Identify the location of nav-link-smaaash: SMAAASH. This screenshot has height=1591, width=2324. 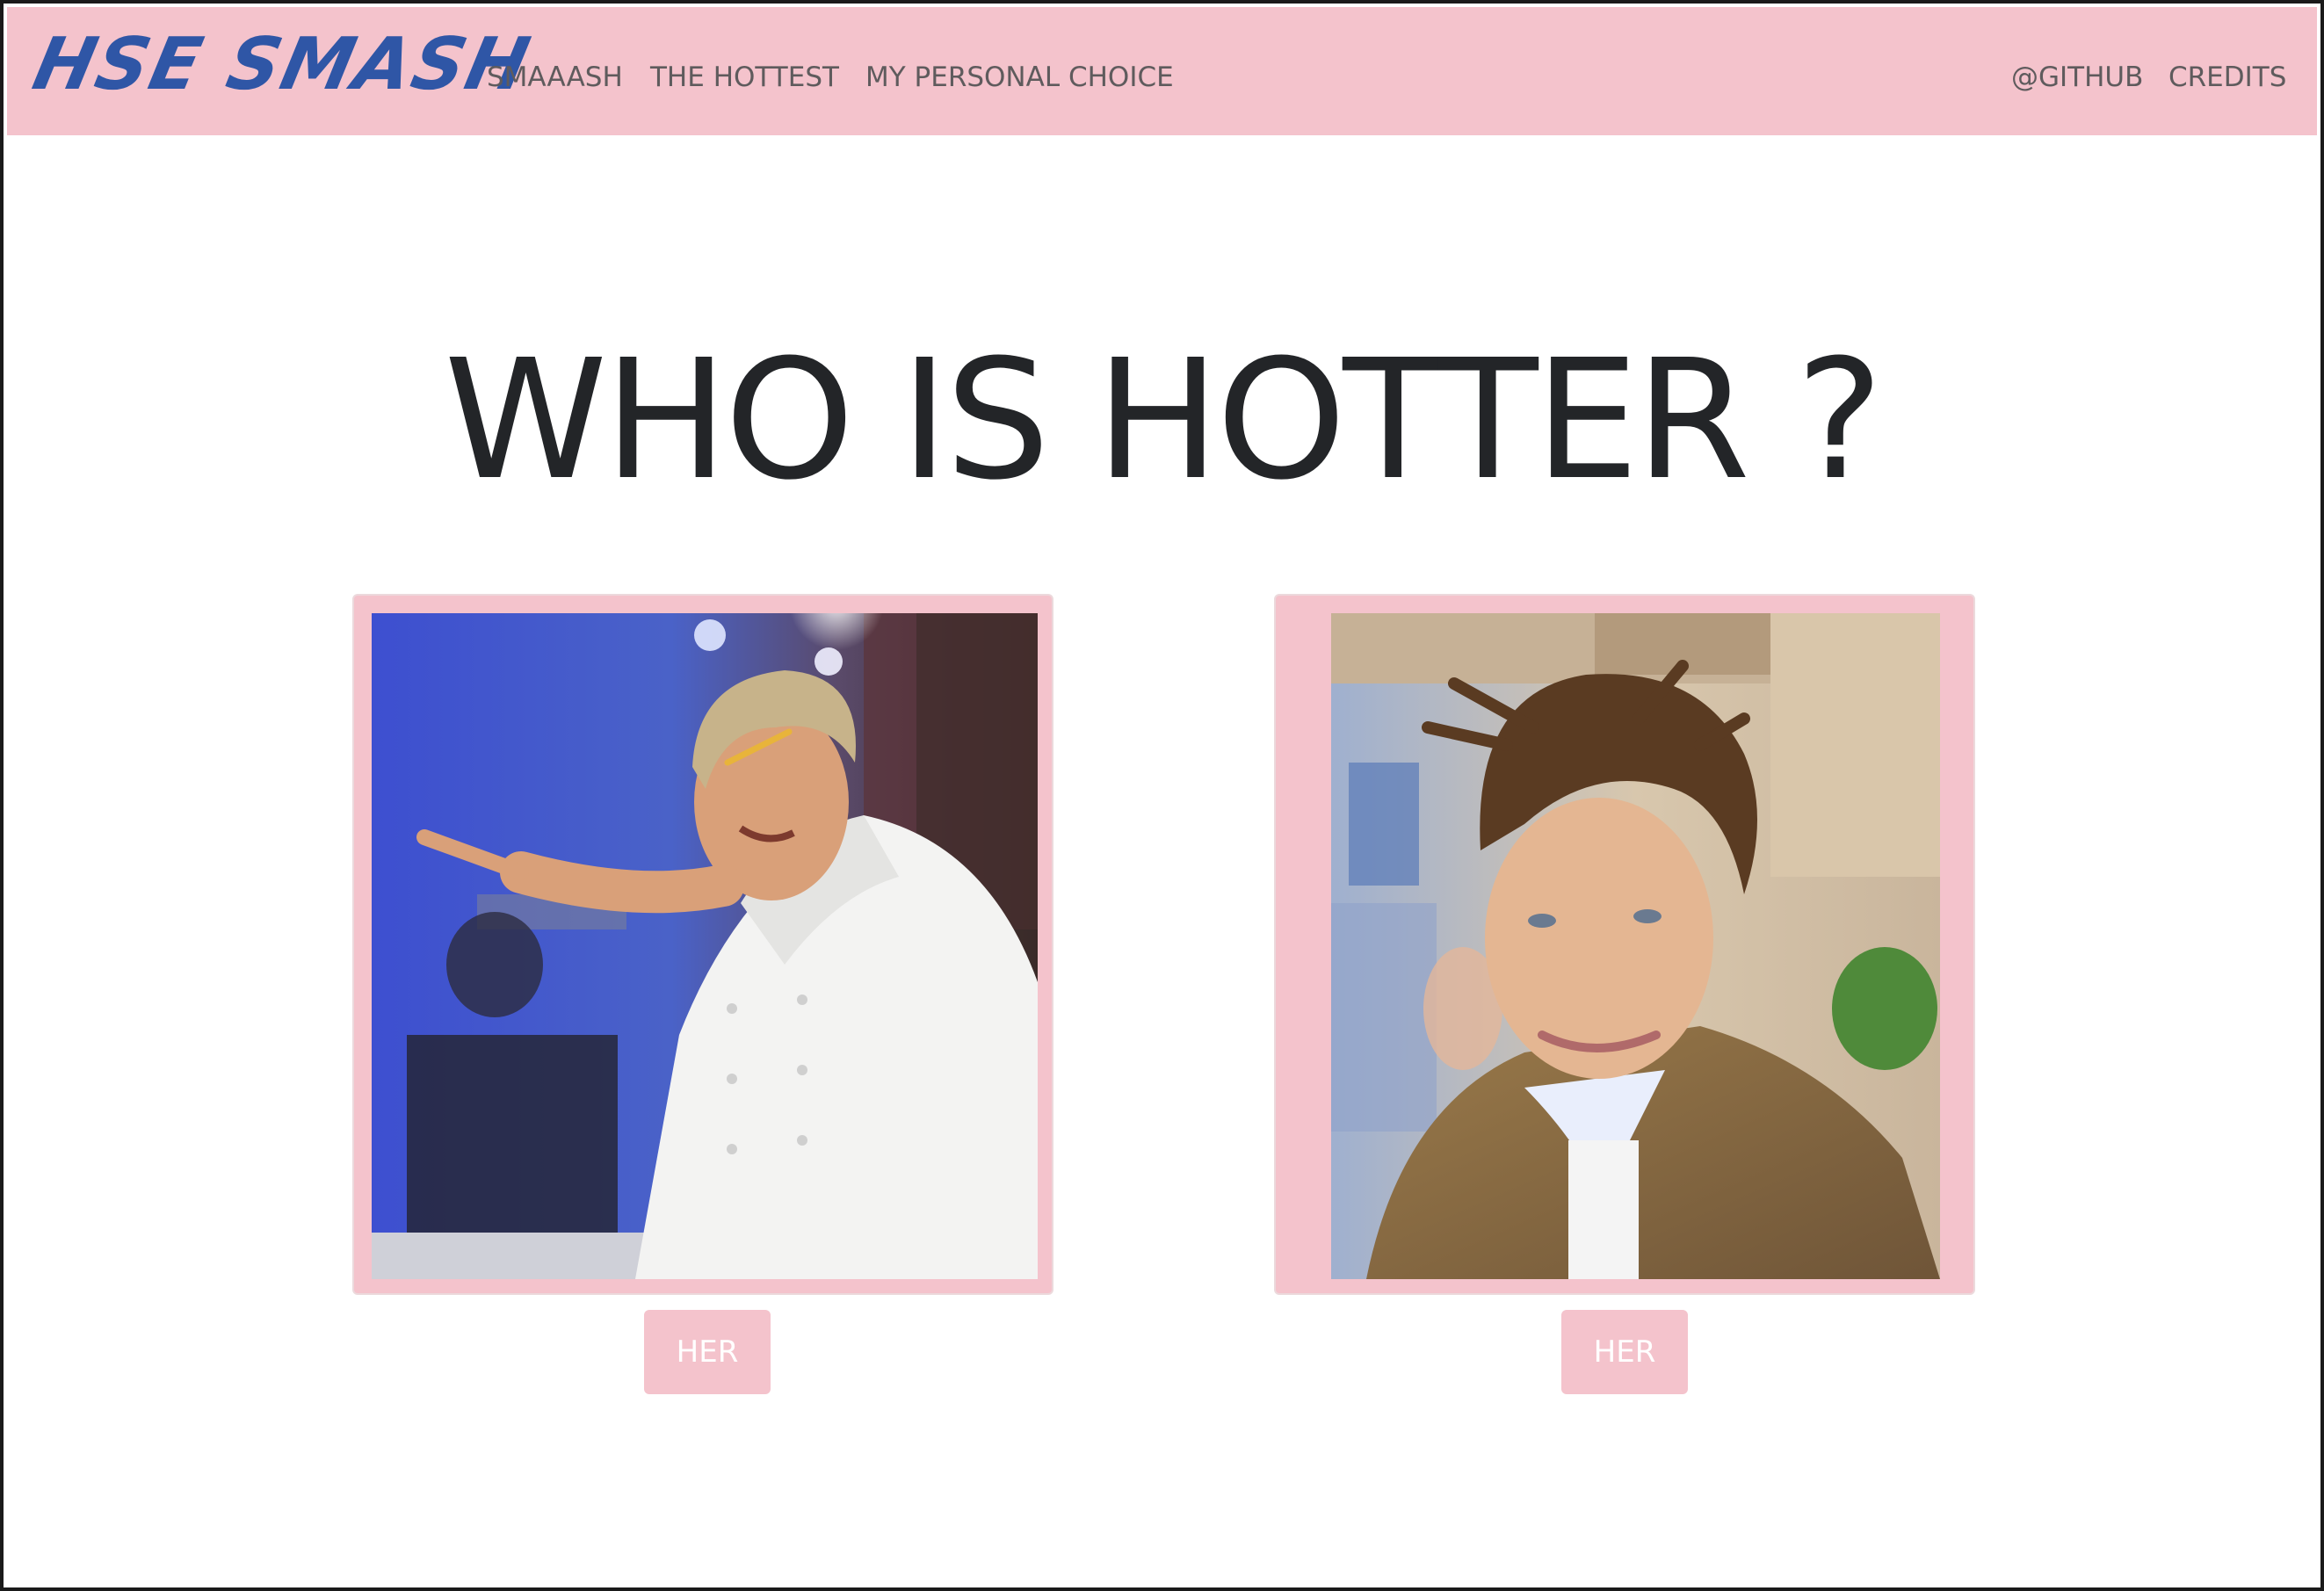
(555, 77).